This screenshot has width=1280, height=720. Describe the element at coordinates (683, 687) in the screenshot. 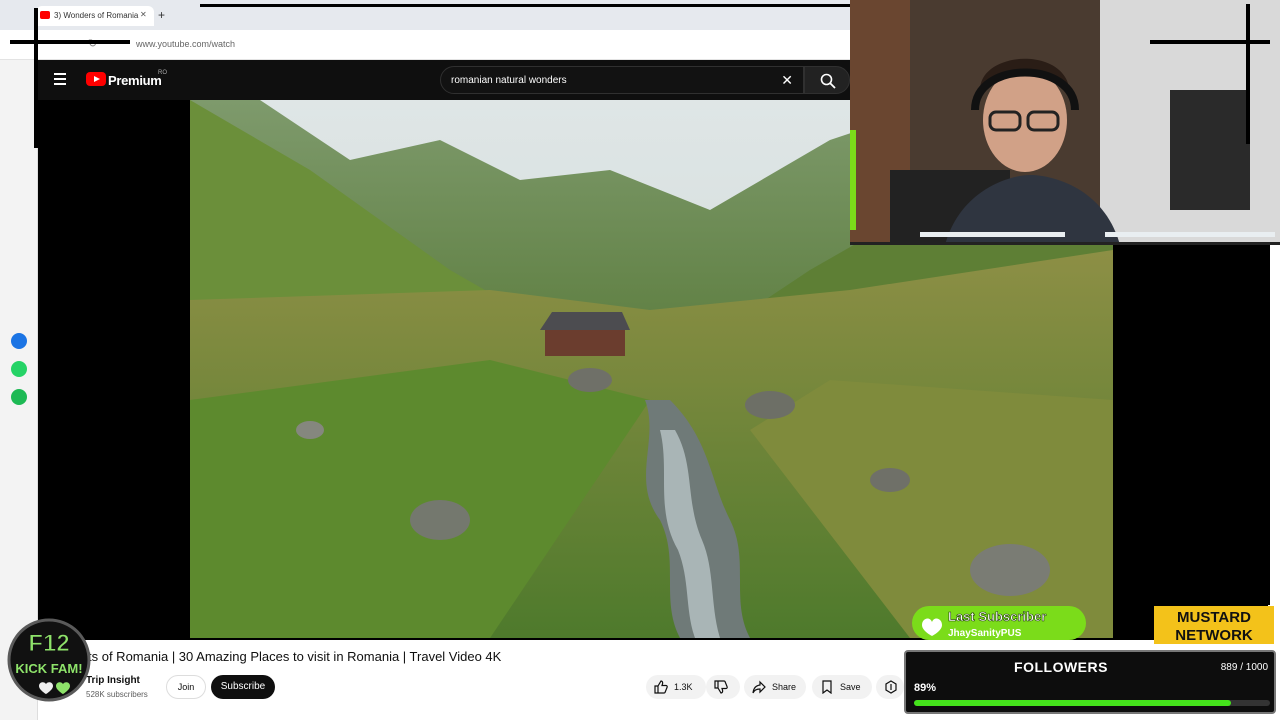

I see `like-count: 1.3K` at that location.